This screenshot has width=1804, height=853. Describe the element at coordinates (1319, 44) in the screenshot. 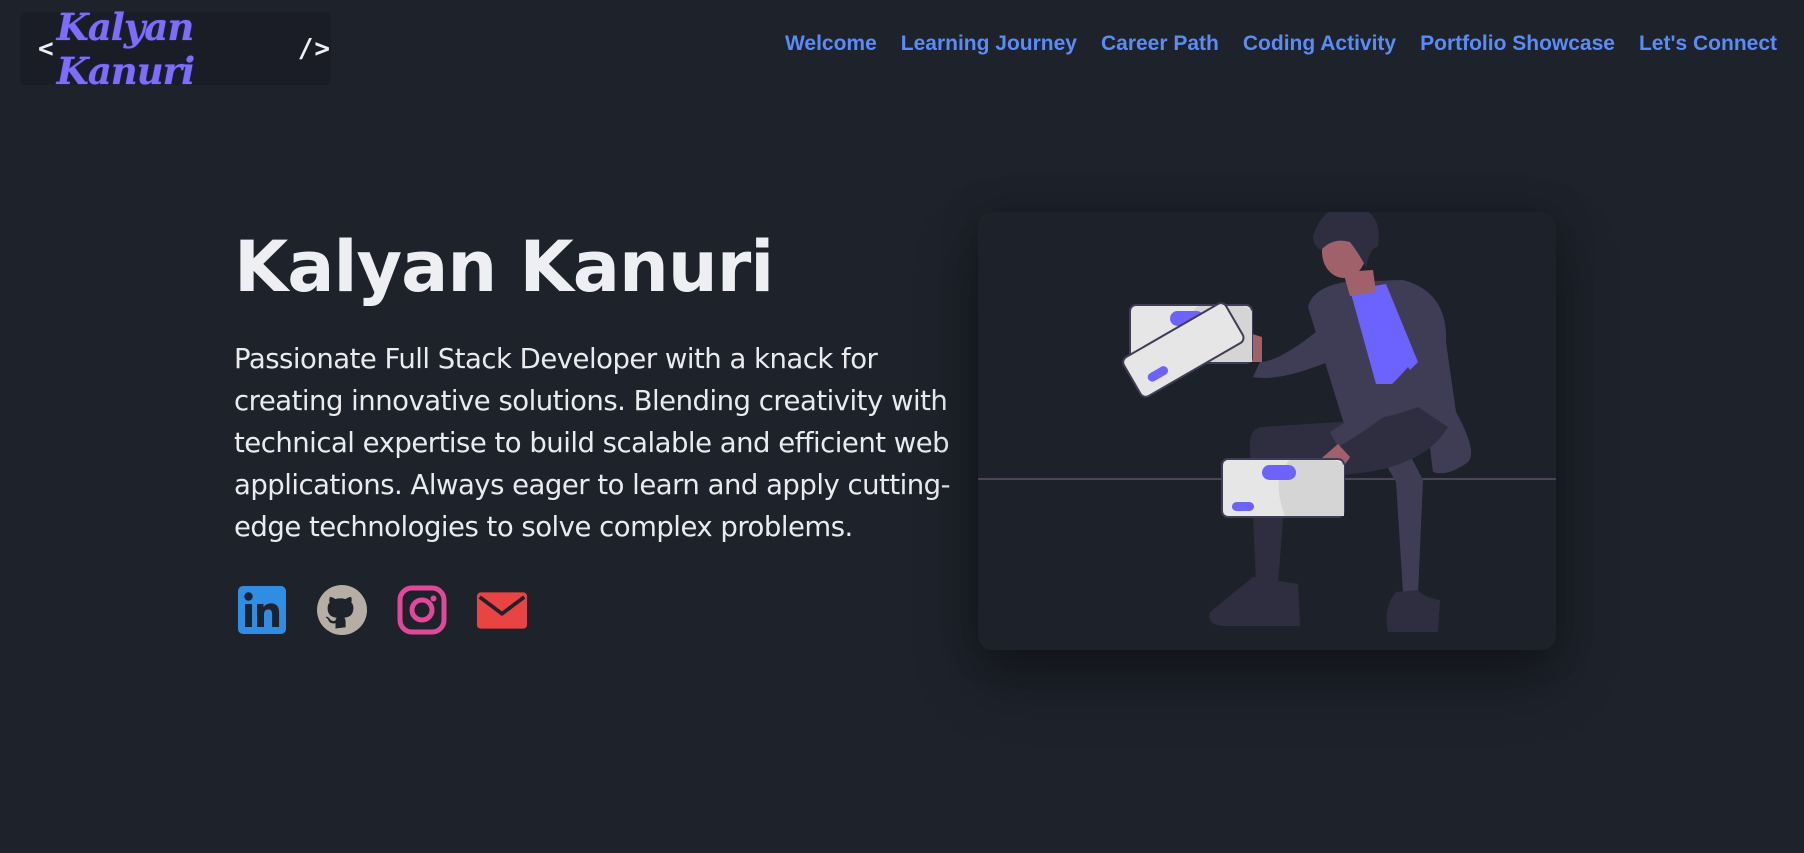

I see `nav-coding-activity: Coding Activity` at that location.